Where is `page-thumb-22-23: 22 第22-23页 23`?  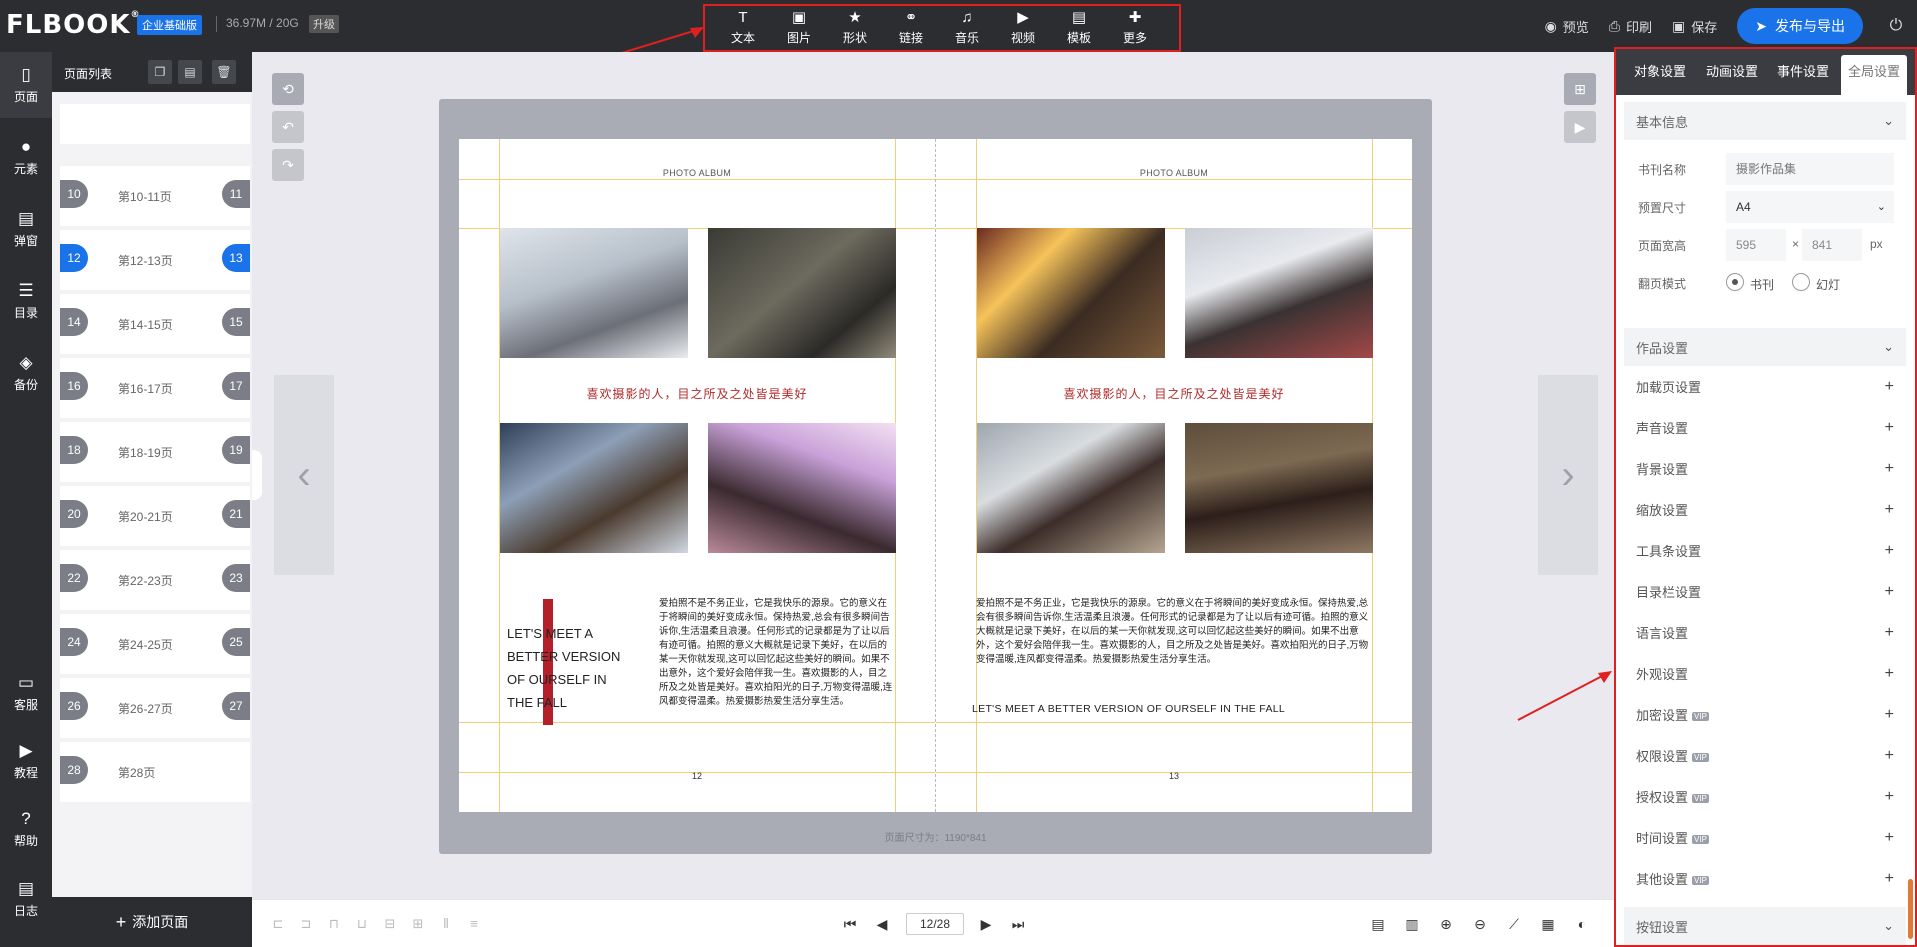 page-thumb-22-23: 22 第22-23页 23 is located at coordinates (152, 582).